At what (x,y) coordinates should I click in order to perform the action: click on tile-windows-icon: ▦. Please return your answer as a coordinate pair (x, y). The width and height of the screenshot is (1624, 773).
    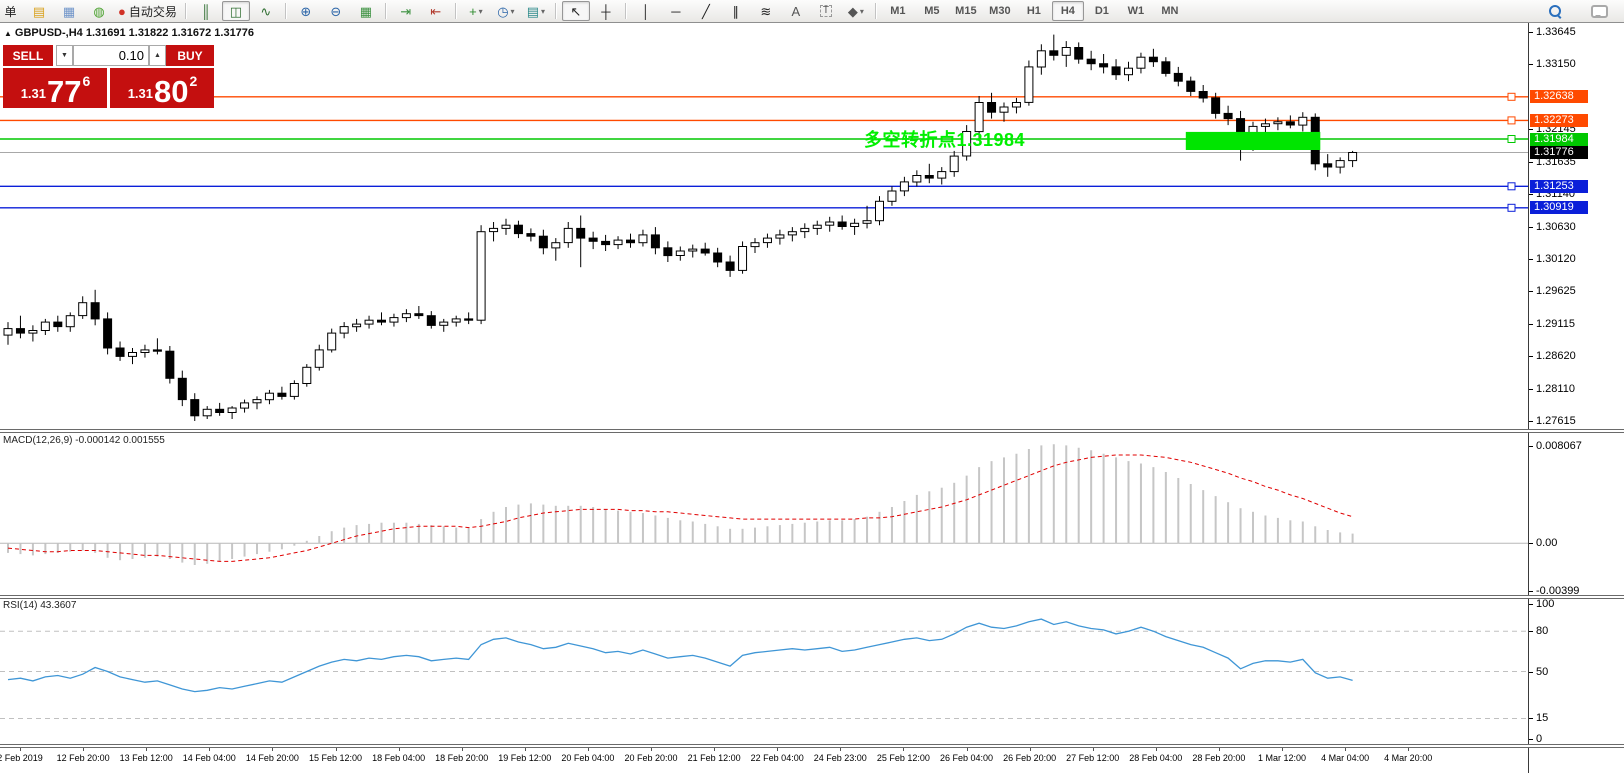
    Looking at the image, I should click on (366, 11).